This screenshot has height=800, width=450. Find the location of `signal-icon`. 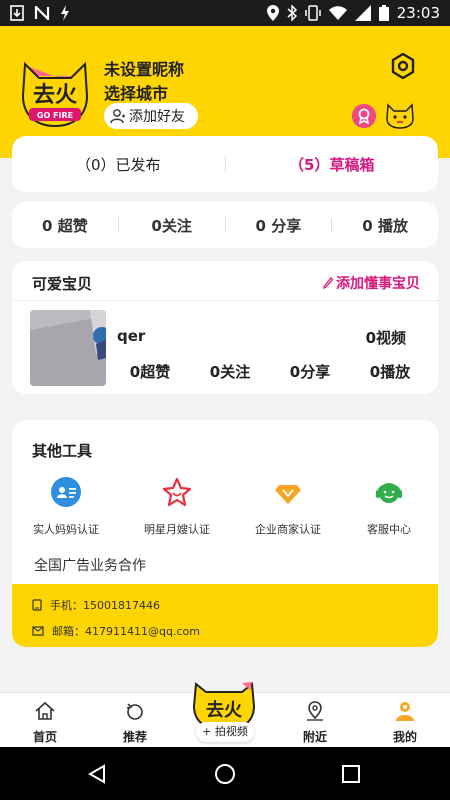

signal-icon is located at coordinates (362, 13).